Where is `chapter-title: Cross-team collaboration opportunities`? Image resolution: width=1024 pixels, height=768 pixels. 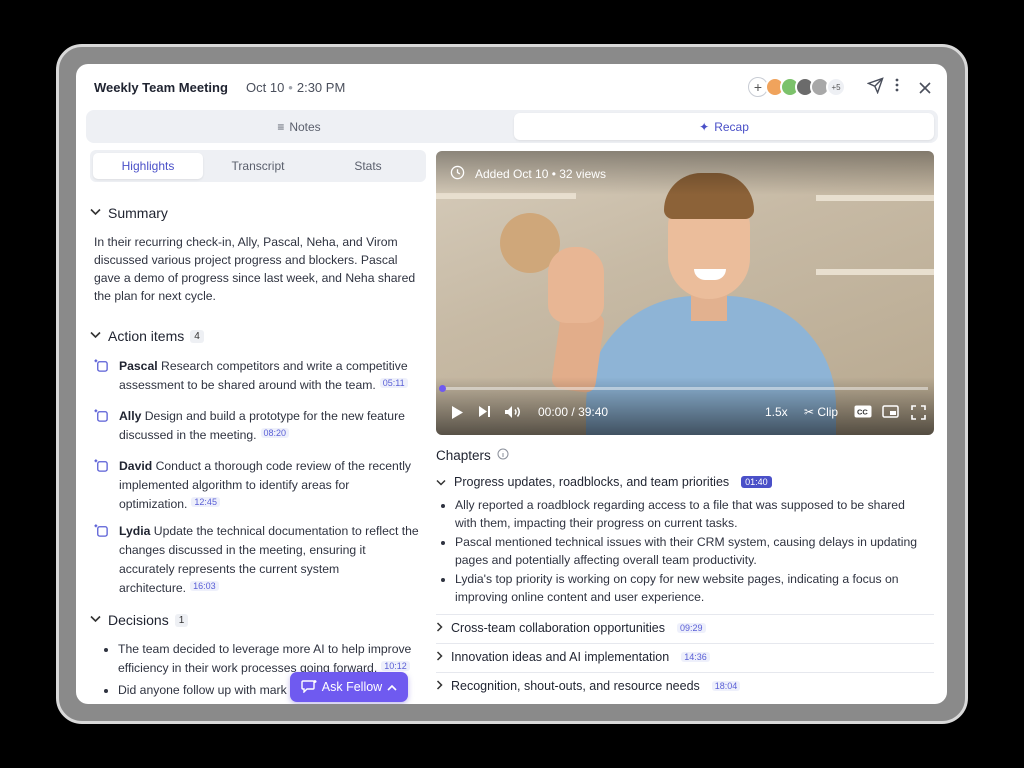 chapter-title: Cross-team collaboration opportunities is located at coordinates (558, 628).